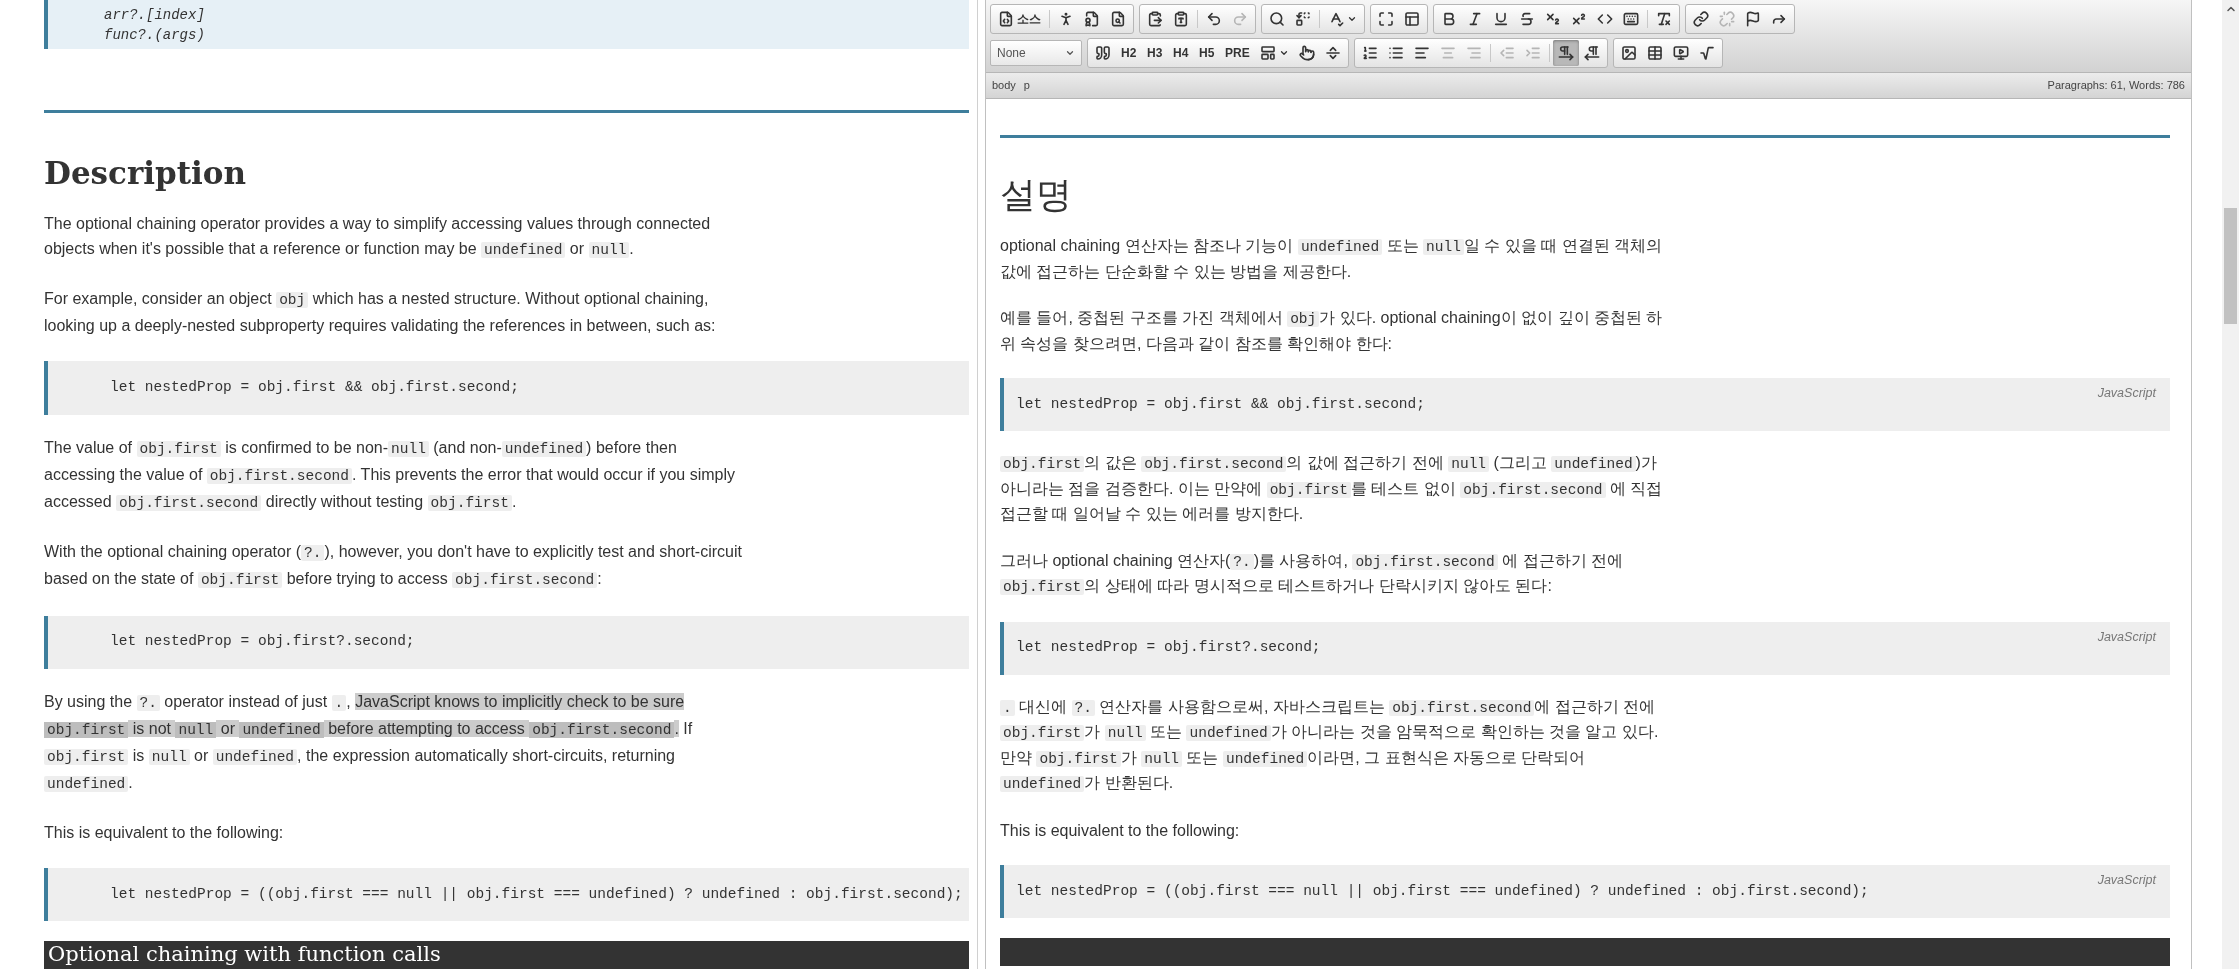 The width and height of the screenshot is (2239, 969). I want to click on preformatted-button: PRE, so click(1237, 53).